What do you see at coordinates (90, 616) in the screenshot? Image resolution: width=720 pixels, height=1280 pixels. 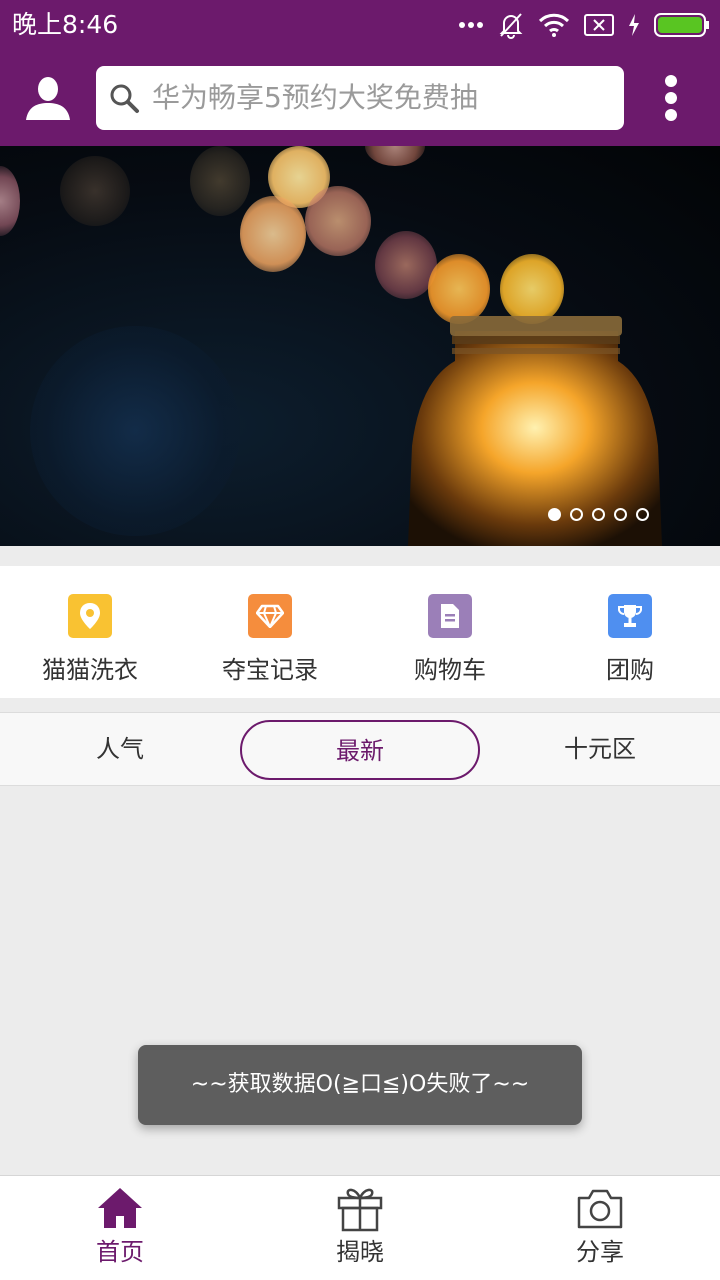 I see `location-pin-icon` at bounding box center [90, 616].